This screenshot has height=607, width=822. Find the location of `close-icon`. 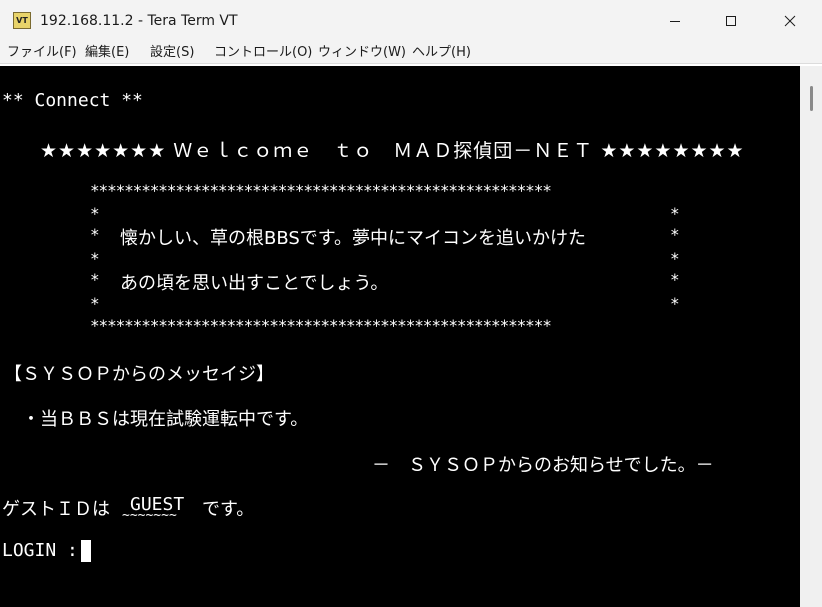

close-icon is located at coordinates (790, 21).